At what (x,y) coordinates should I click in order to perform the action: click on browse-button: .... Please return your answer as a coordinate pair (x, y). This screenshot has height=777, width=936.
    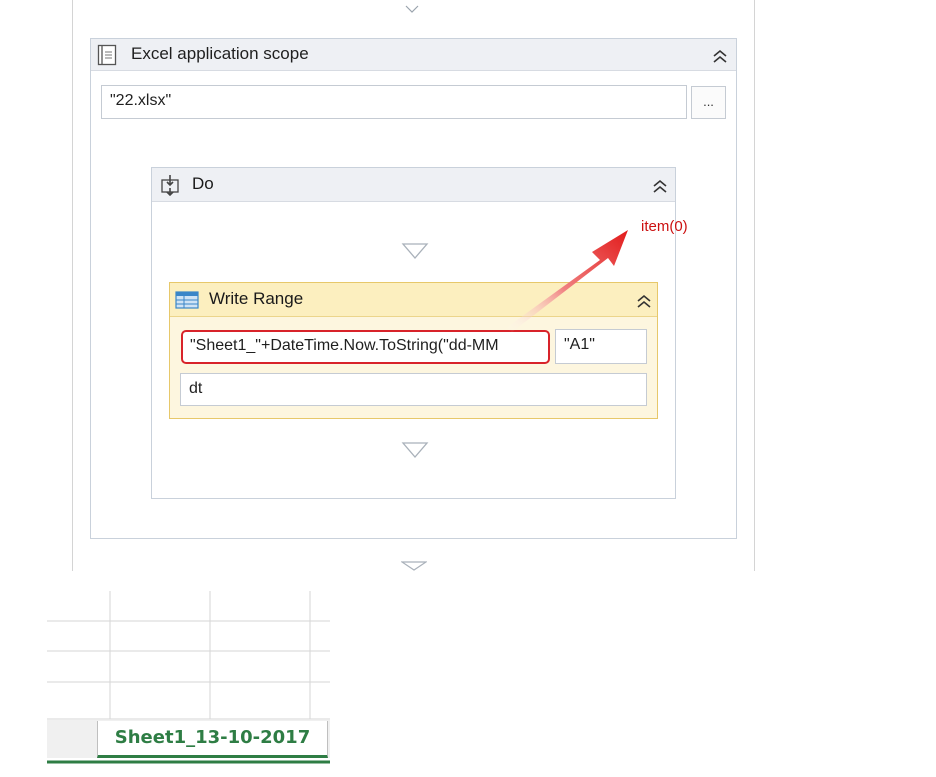
    Looking at the image, I should click on (708, 102).